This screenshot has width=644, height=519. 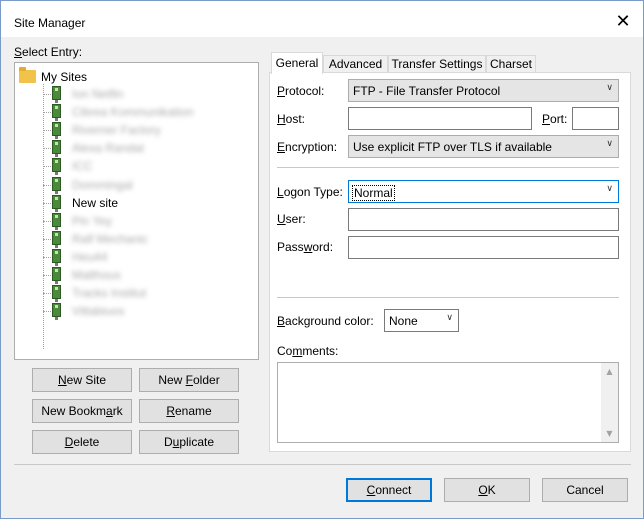 What do you see at coordinates (82, 380) in the screenshot?
I see `new-site-button: New Site` at bounding box center [82, 380].